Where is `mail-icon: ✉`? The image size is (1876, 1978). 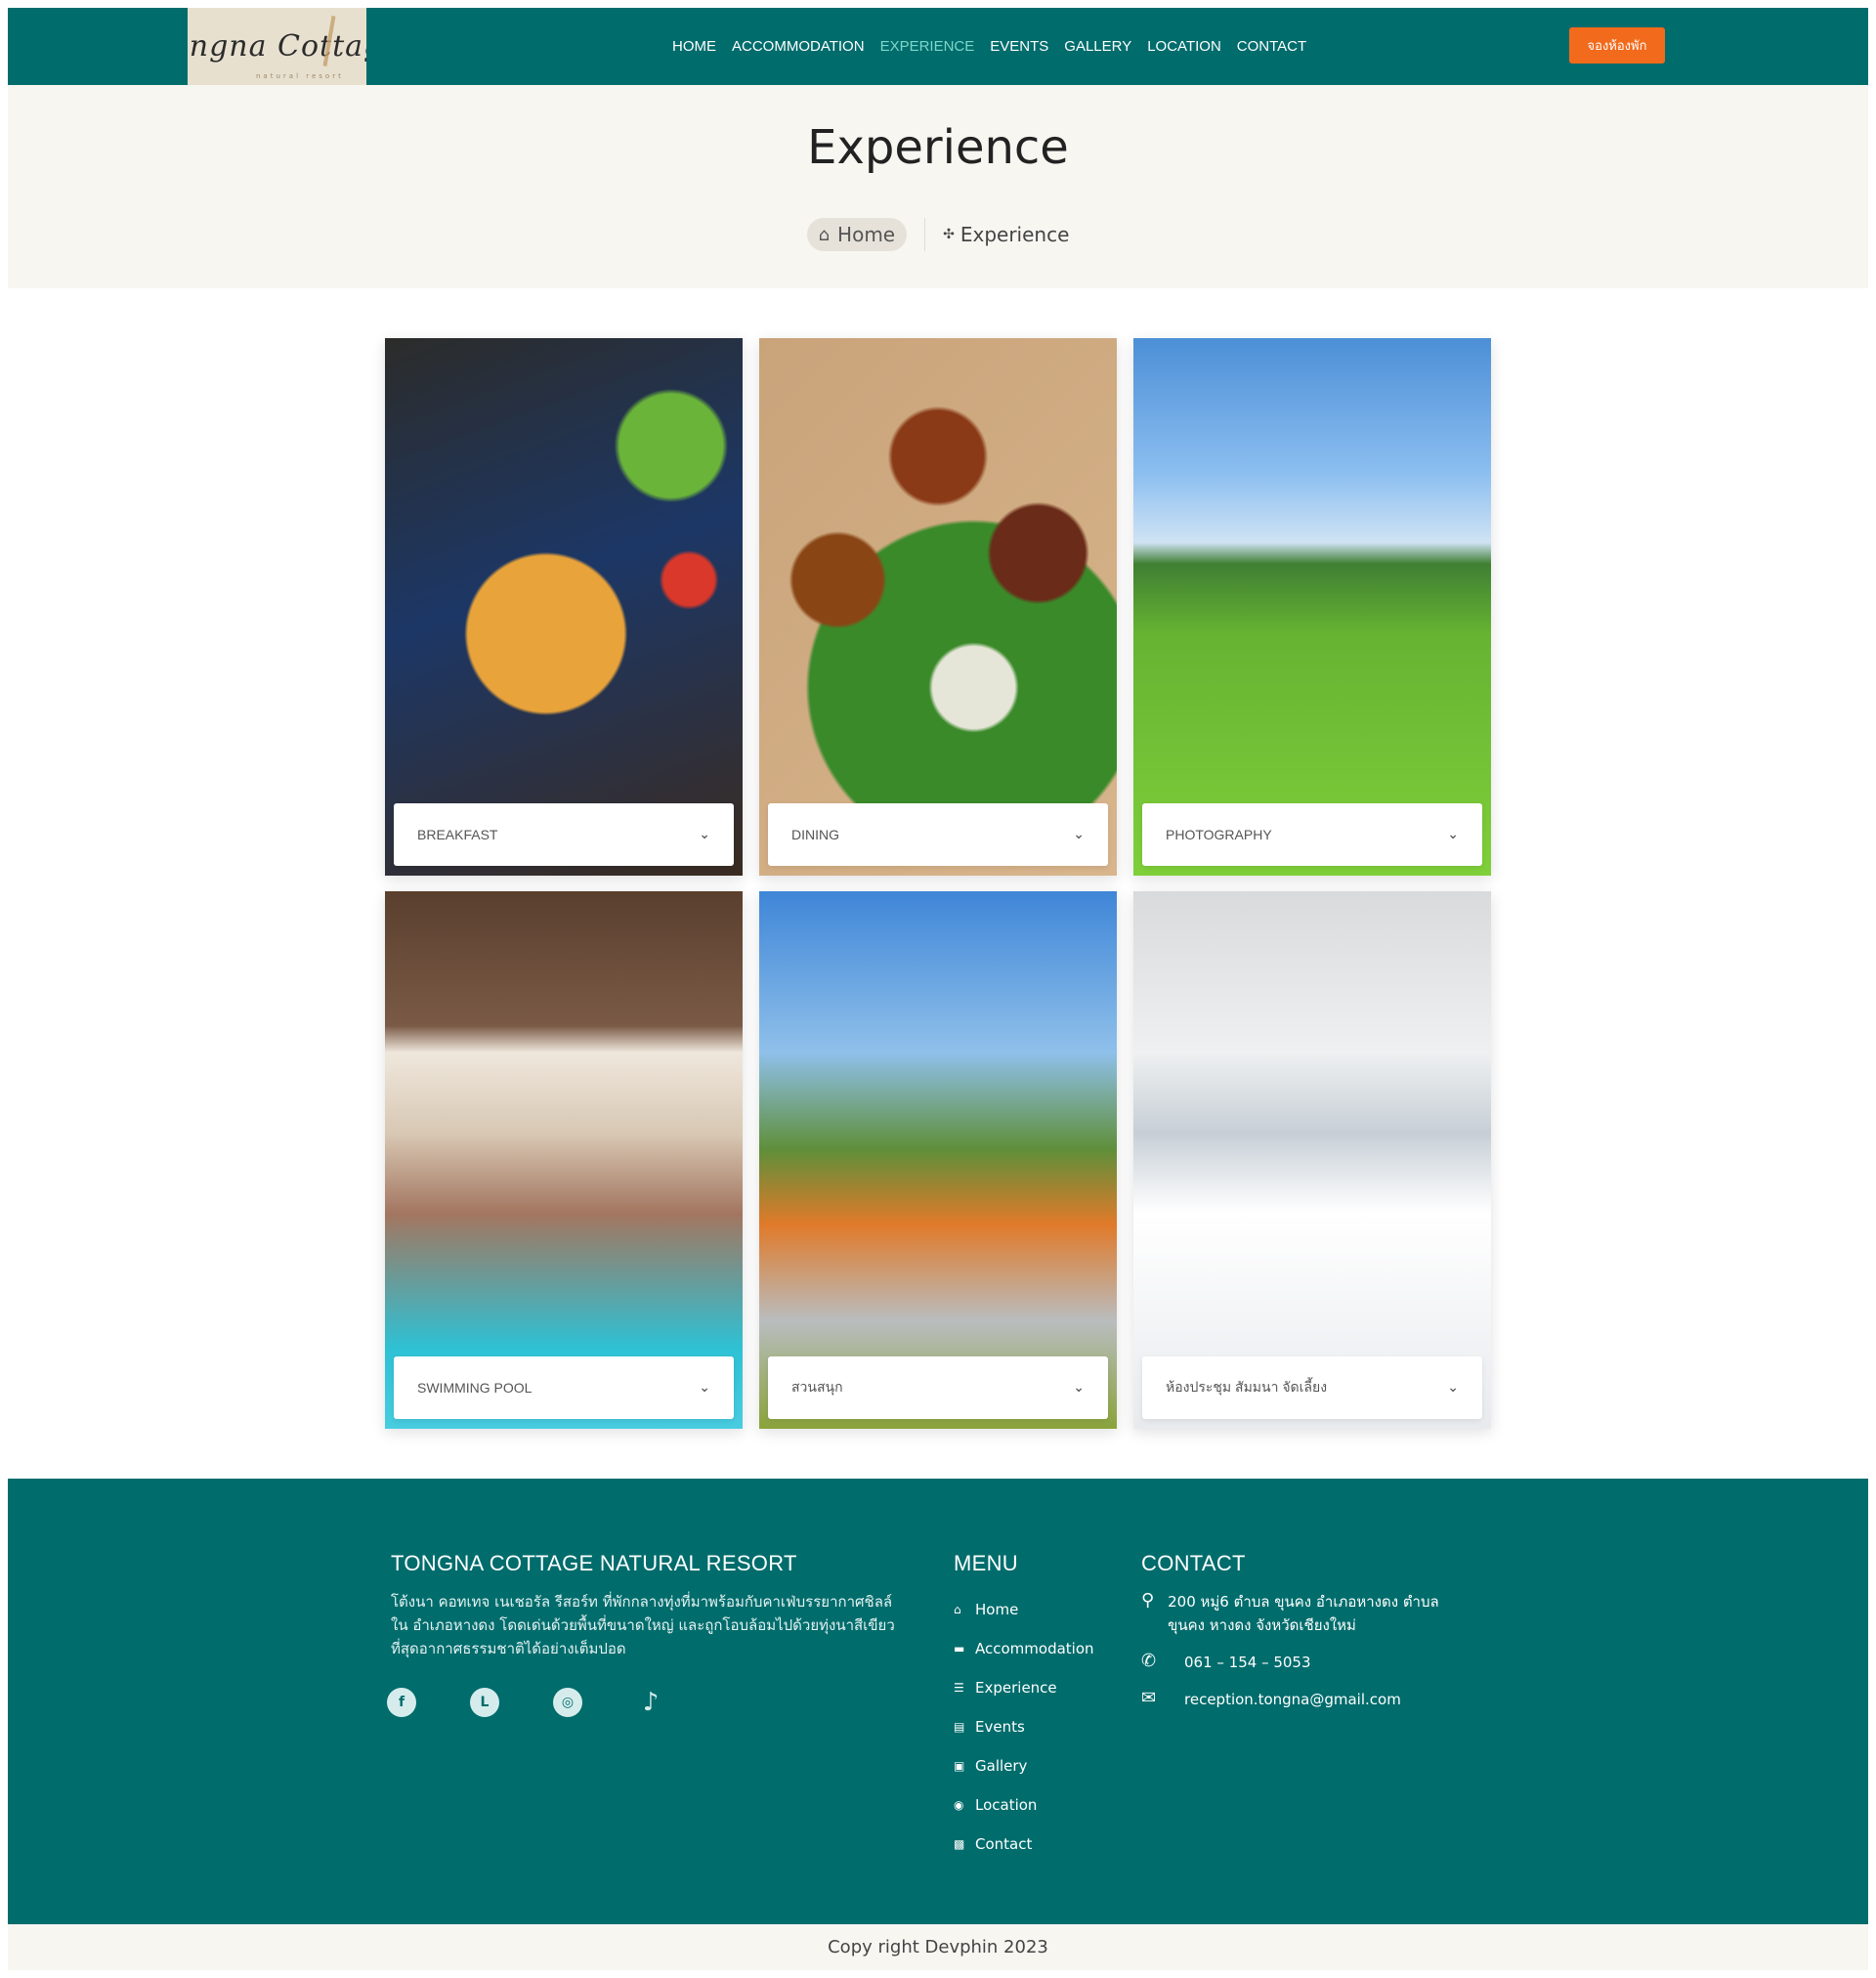
mail-icon: ✉ is located at coordinates (1149, 1698).